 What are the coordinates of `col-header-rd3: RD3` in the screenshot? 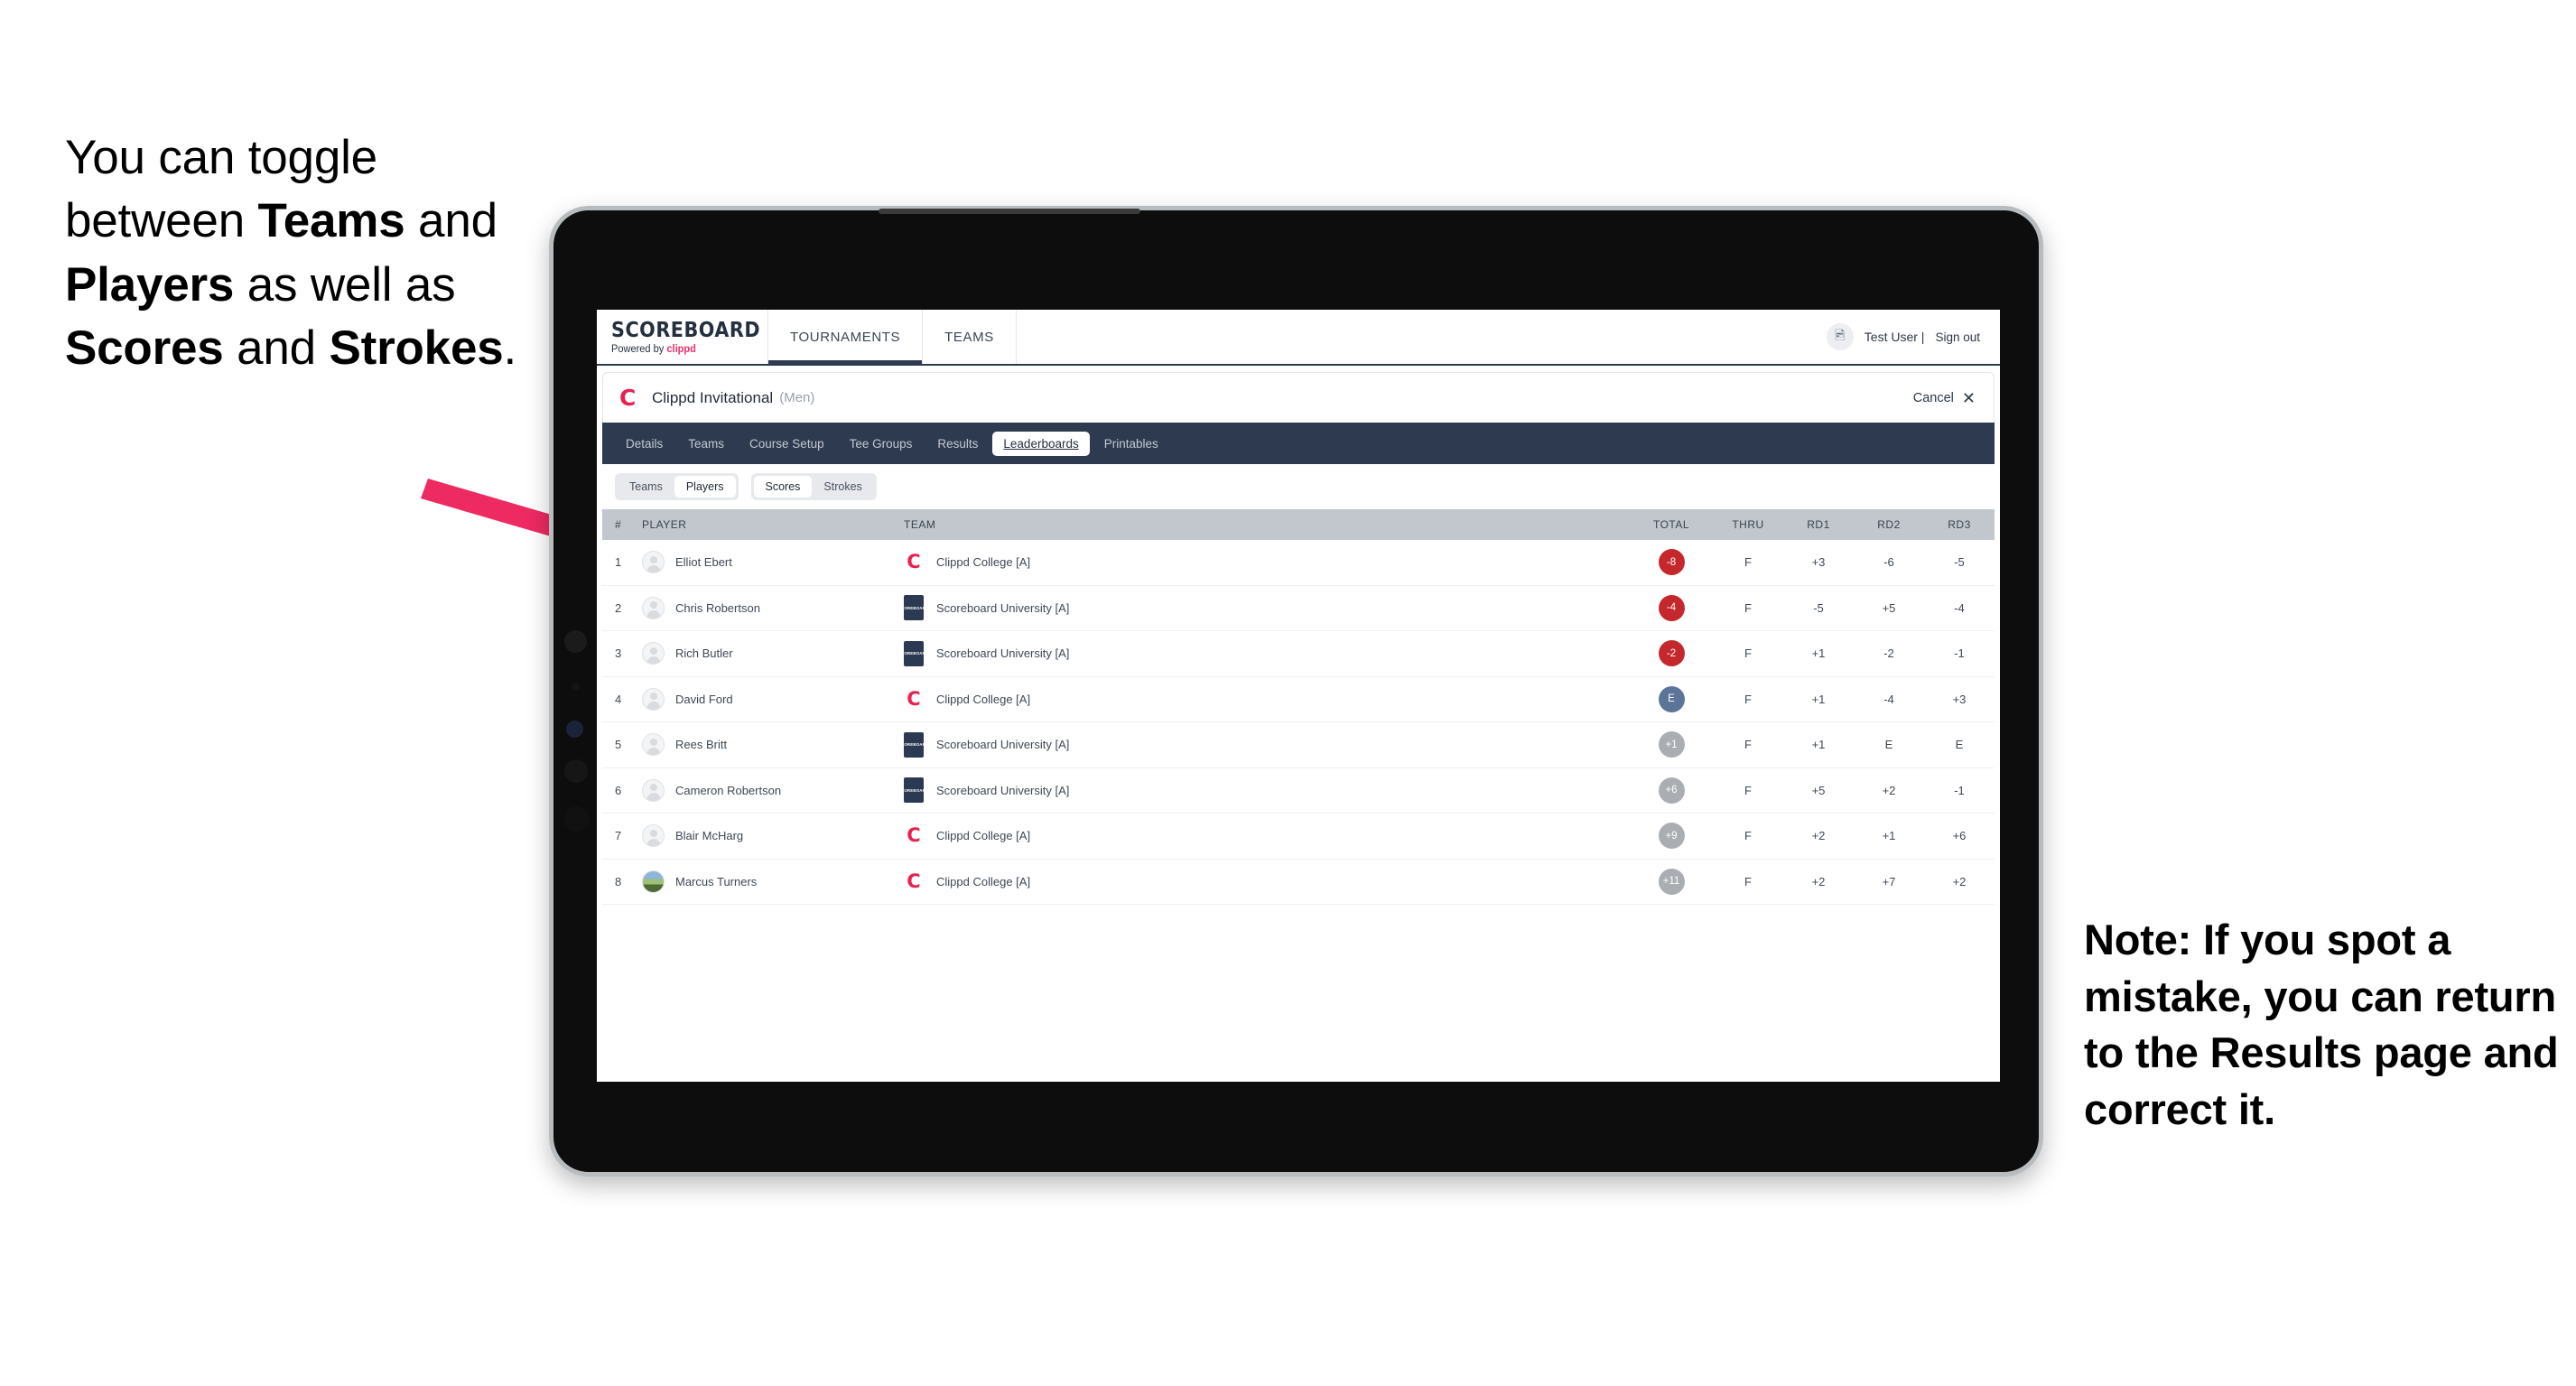 It's located at (1959, 524).